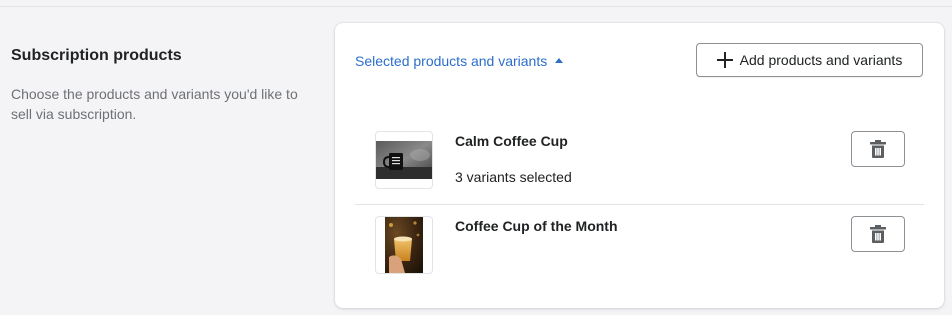 This screenshot has height=315, width=952. I want to click on variants-selected-text: 3 variants selected, so click(513, 177).